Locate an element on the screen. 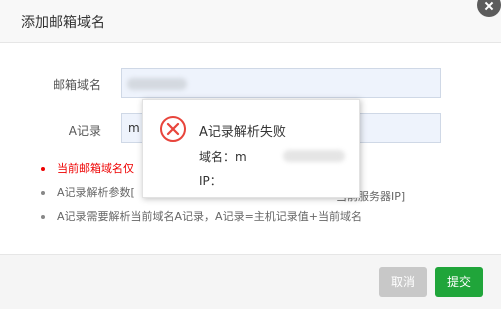 The width and height of the screenshot is (501, 309). dialog-title: 添加邮箱域名 is located at coordinates (63, 23).